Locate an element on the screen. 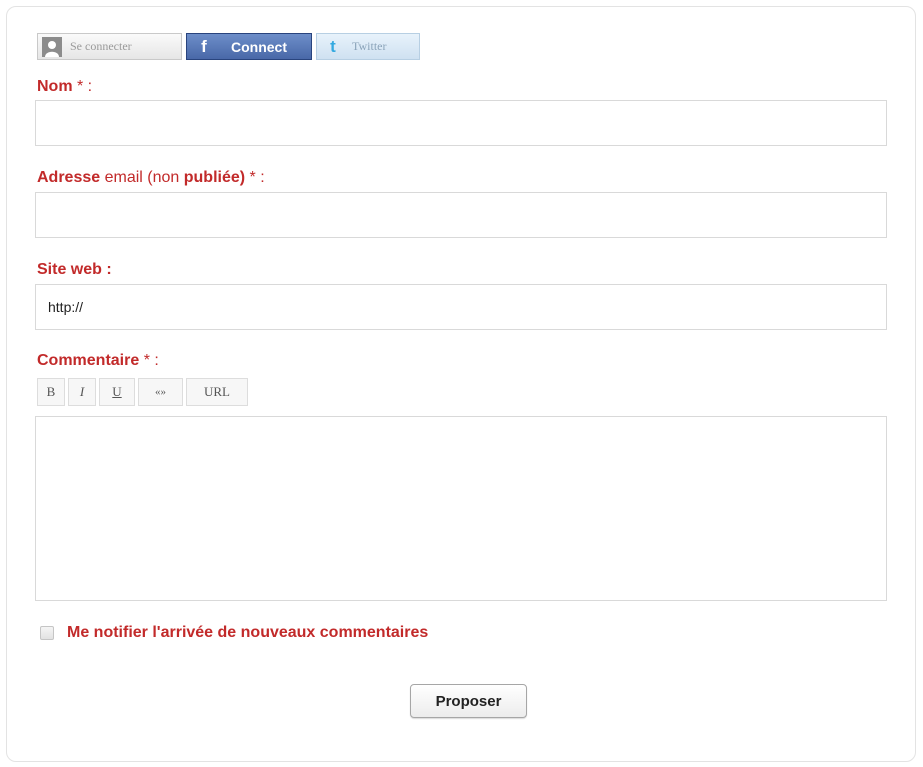 This screenshot has width=923, height=767. twitter-button: t Twitter is located at coordinates (368, 46).